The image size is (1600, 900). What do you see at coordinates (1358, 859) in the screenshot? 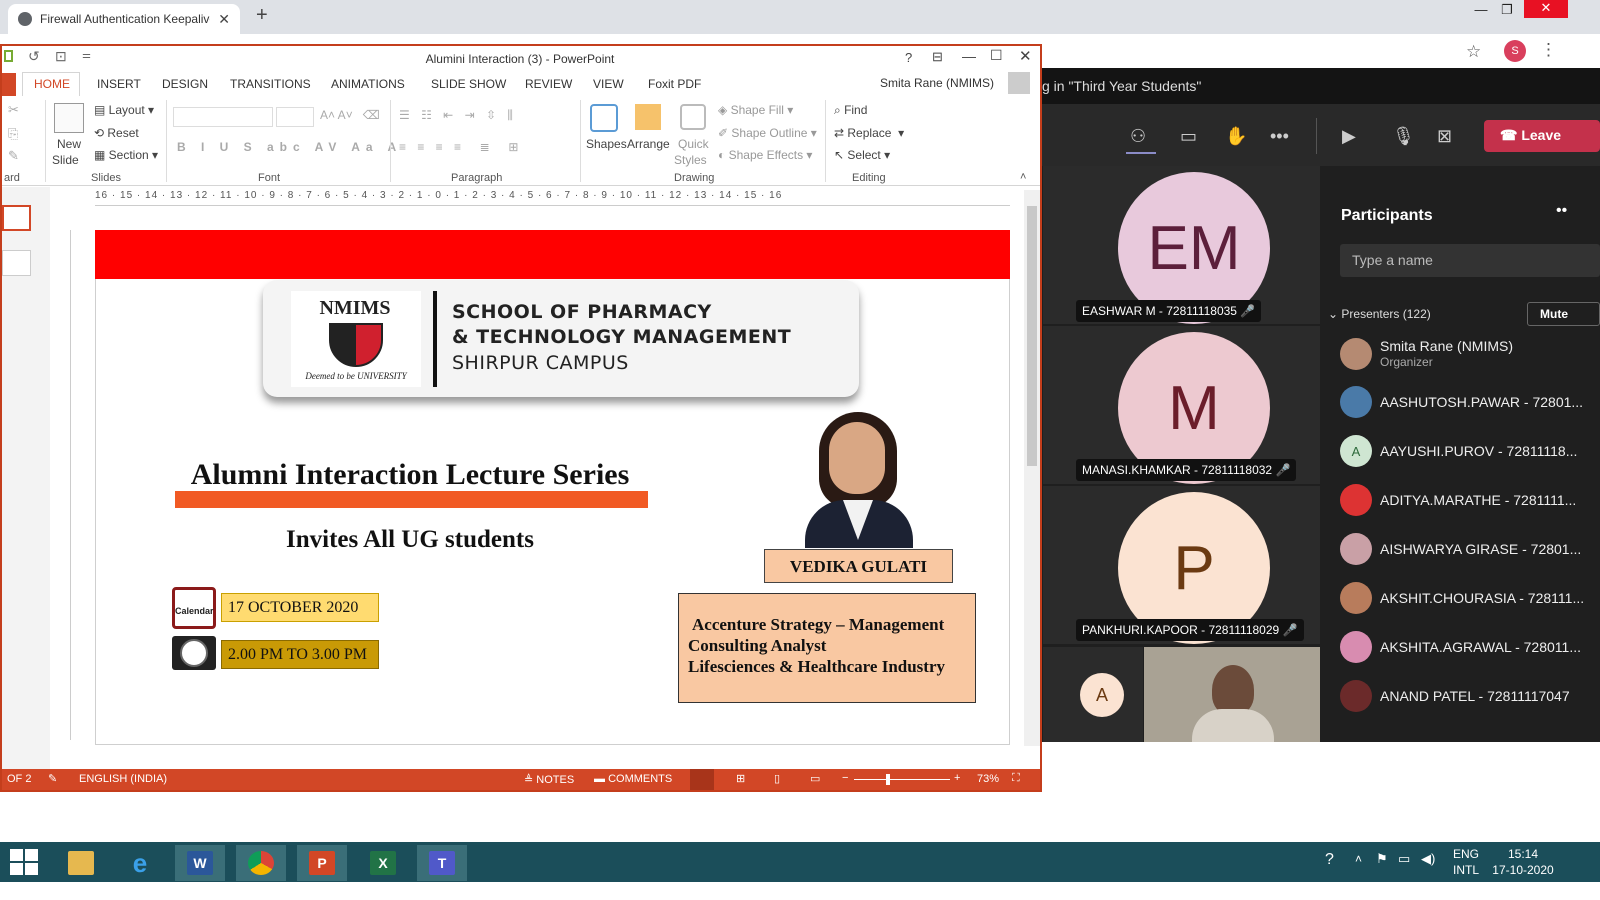
I see `tray-expand-icon: ˄` at bounding box center [1358, 859].